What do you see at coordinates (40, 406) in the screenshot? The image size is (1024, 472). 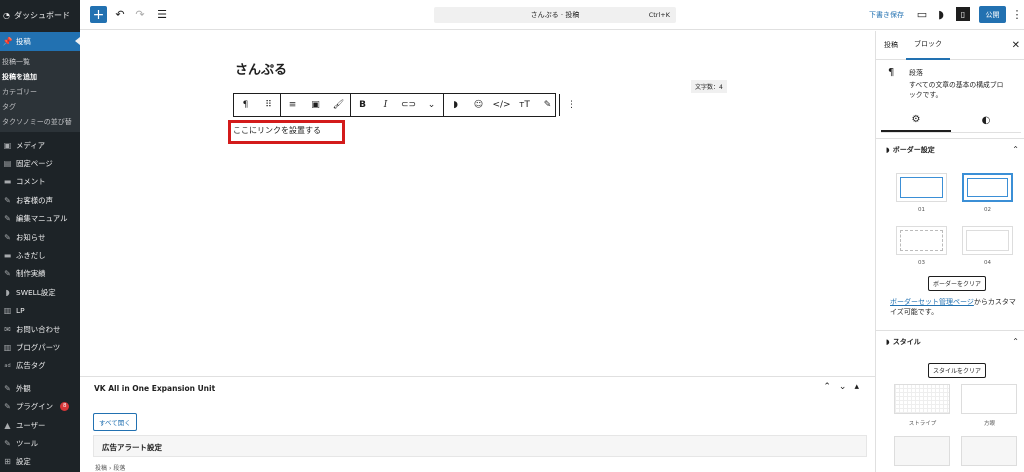 I see `sidebar-item: ✎ プラグイン 8` at bounding box center [40, 406].